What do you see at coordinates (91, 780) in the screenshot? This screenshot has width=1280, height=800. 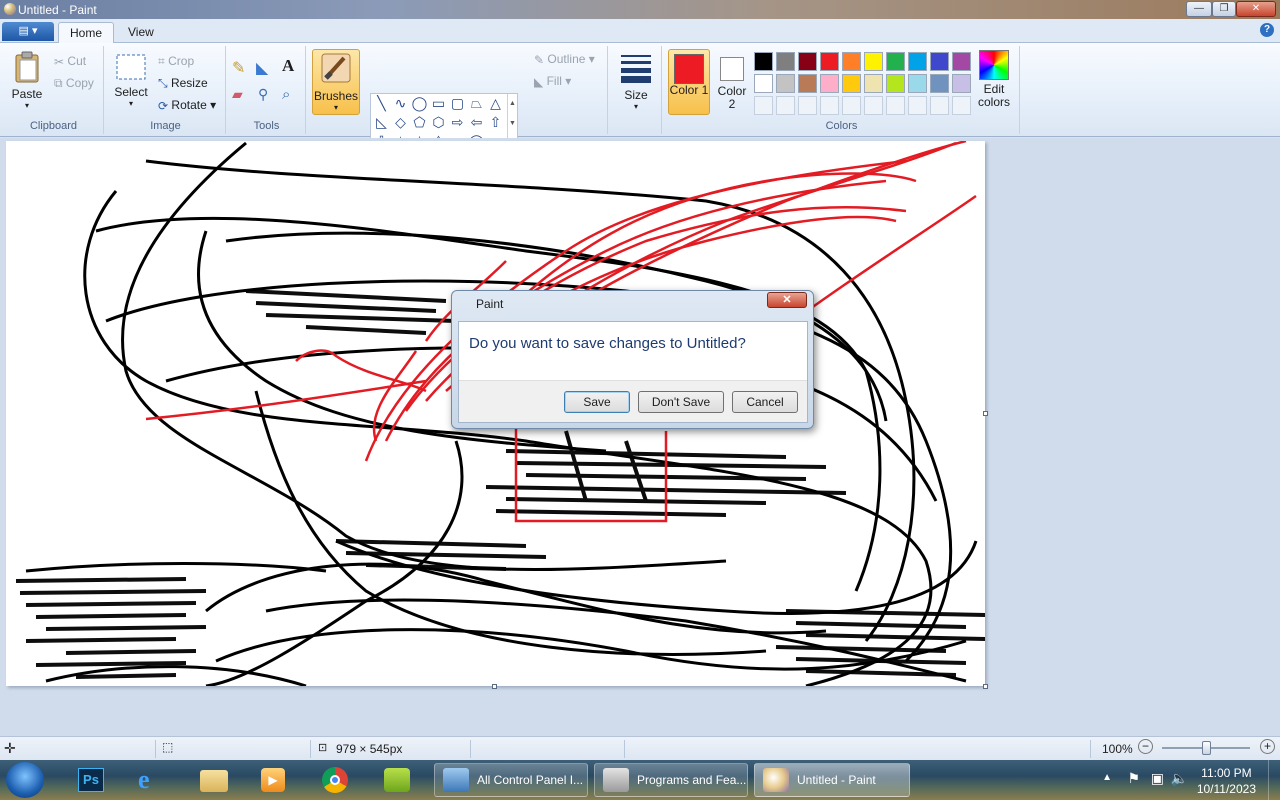 I see `photoshop-taskbar-icon: Ps` at bounding box center [91, 780].